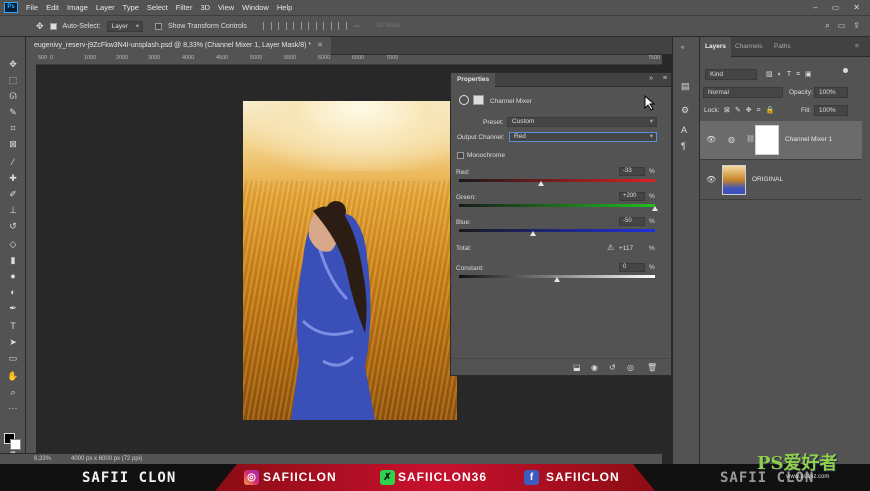 Image resolution: width=870 pixels, height=491 pixels. Describe the element at coordinates (297, 26) in the screenshot. I see `align-right-icon` at that location.